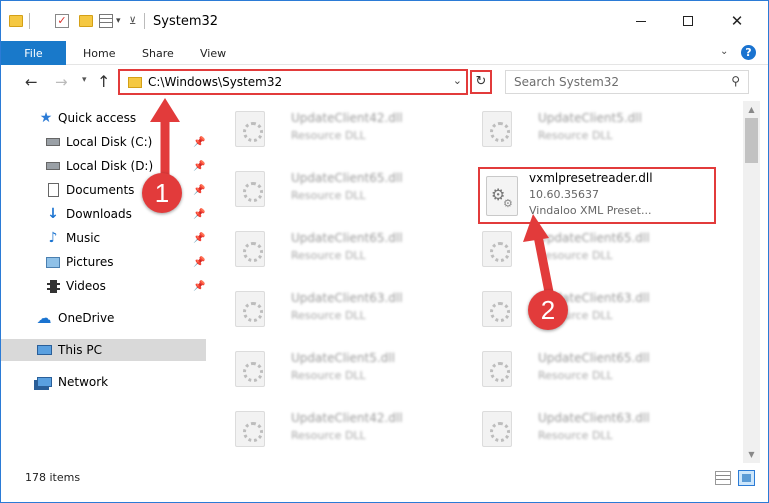 This screenshot has height=503, width=769. What do you see at coordinates (293, 82) in the screenshot?
I see `address-bar: C:\Windows\System32 ⌄` at bounding box center [293, 82].